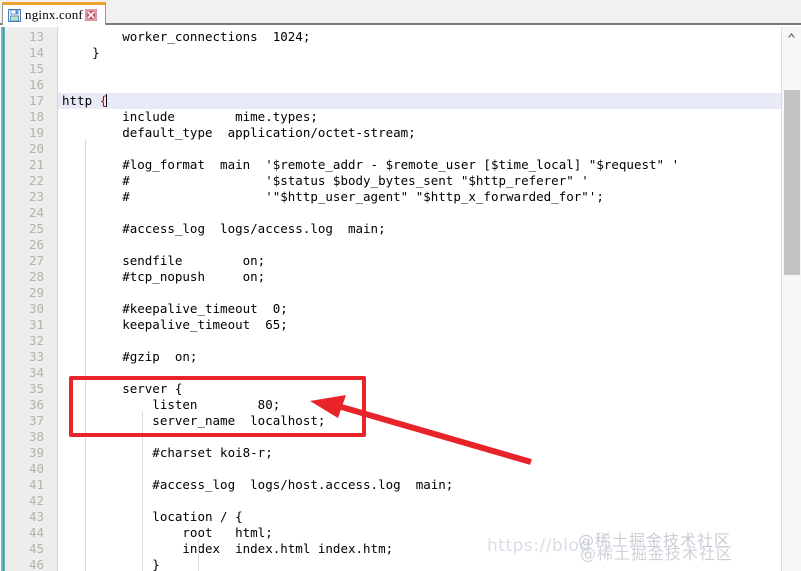 The height and width of the screenshot is (571, 801). Describe the element at coordinates (36, 532) in the screenshot. I see `line-number: 44` at that location.